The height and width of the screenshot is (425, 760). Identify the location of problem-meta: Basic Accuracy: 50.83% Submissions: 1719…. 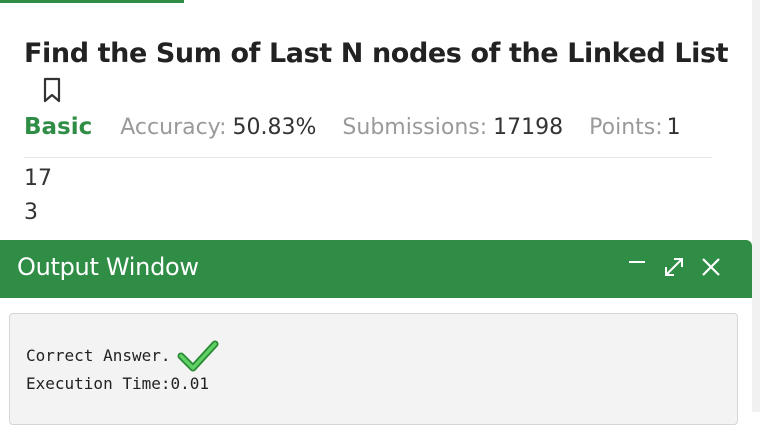
(352, 127).